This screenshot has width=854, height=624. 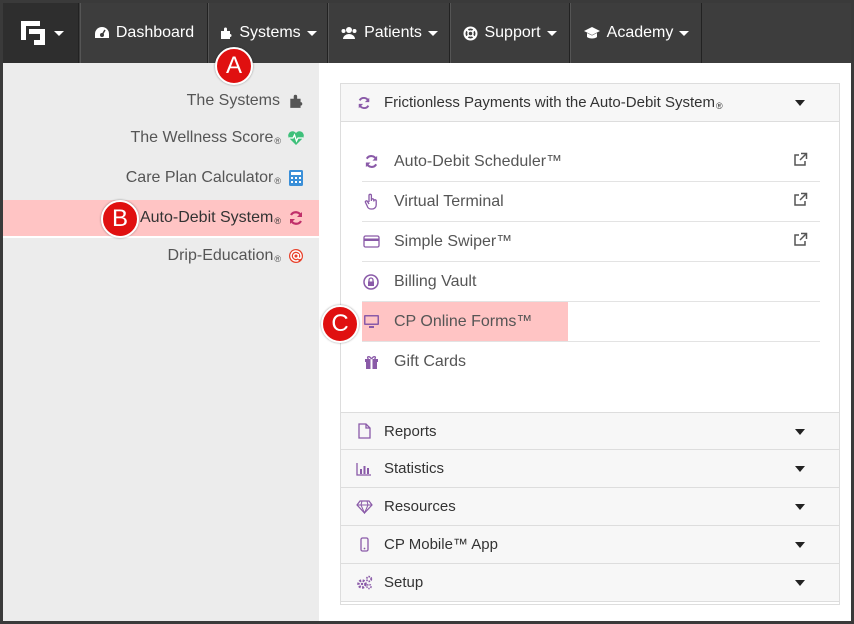 I want to click on logo-icon, so click(x=32, y=33).